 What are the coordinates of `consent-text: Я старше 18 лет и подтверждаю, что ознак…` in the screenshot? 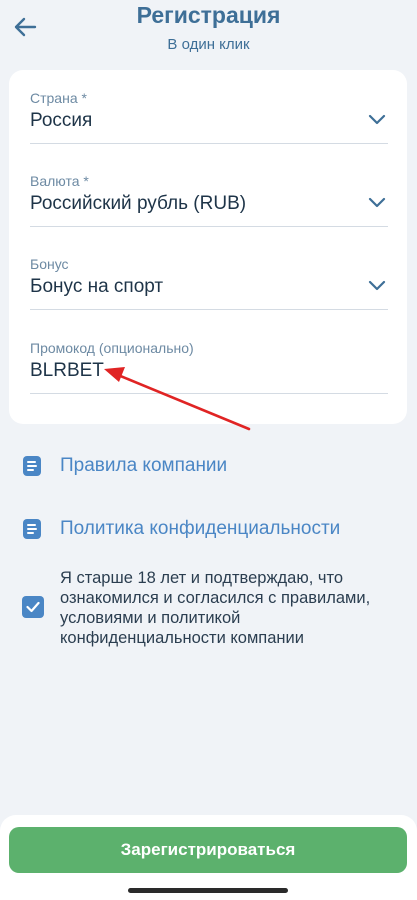 It's located at (215, 608).